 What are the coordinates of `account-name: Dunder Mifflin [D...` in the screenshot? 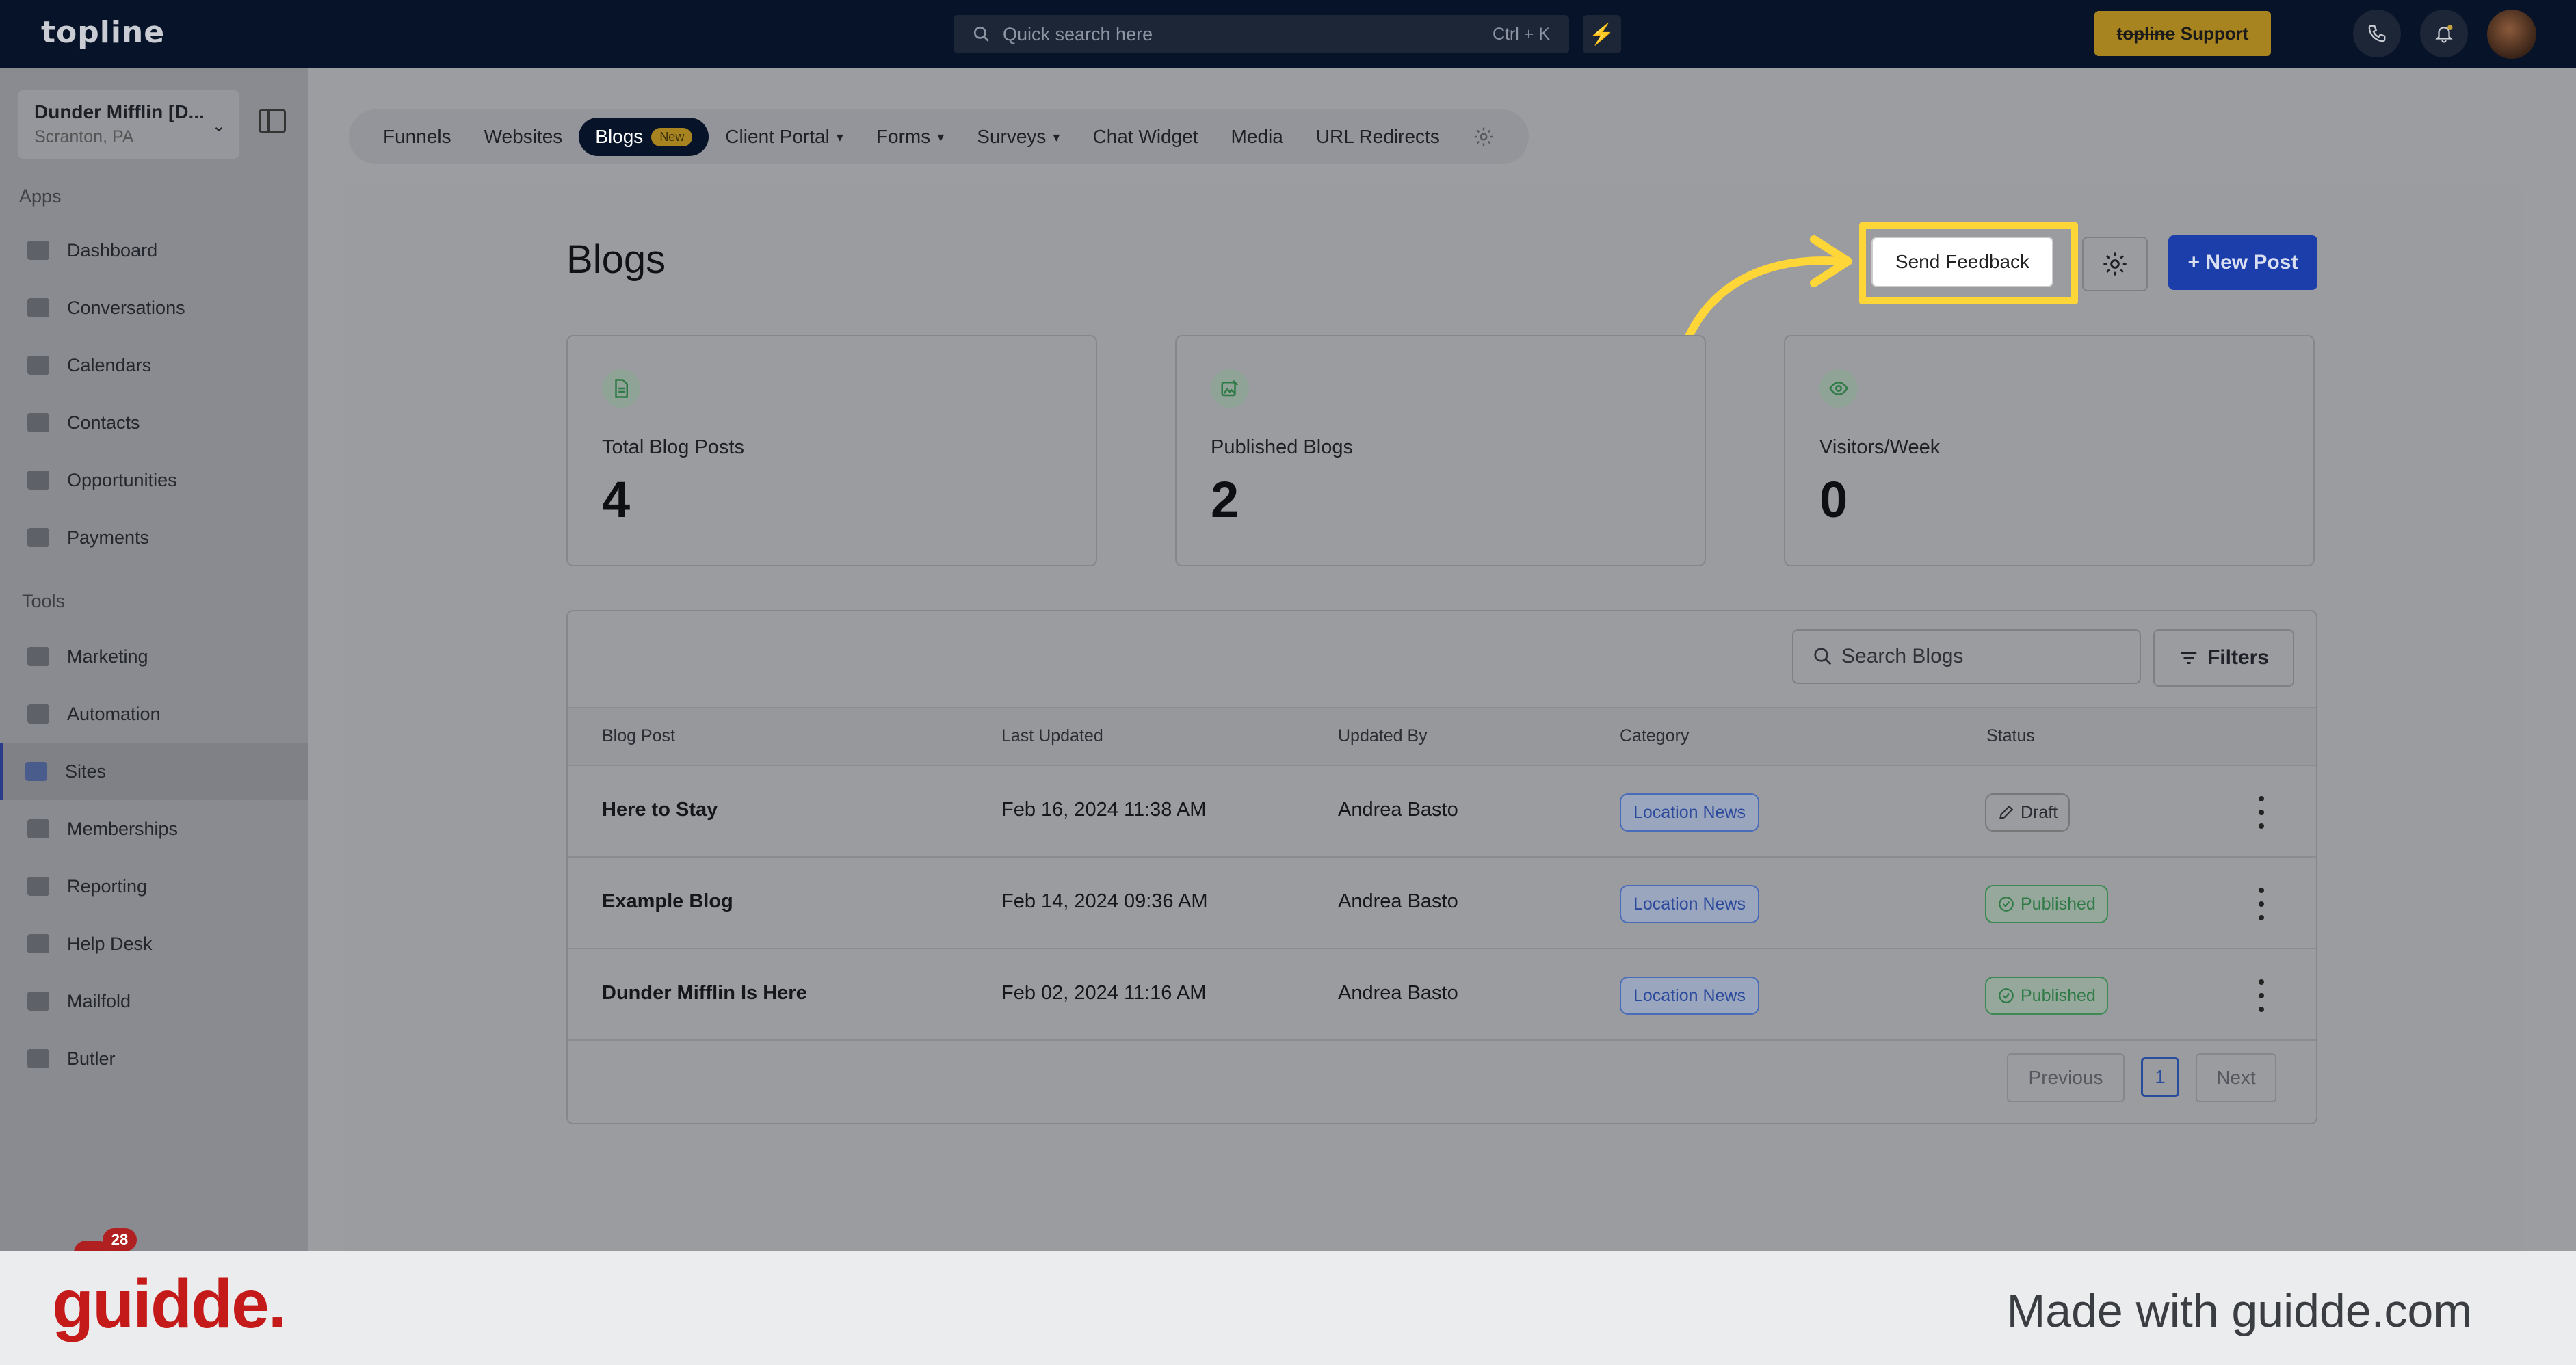 It's located at (119, 111).